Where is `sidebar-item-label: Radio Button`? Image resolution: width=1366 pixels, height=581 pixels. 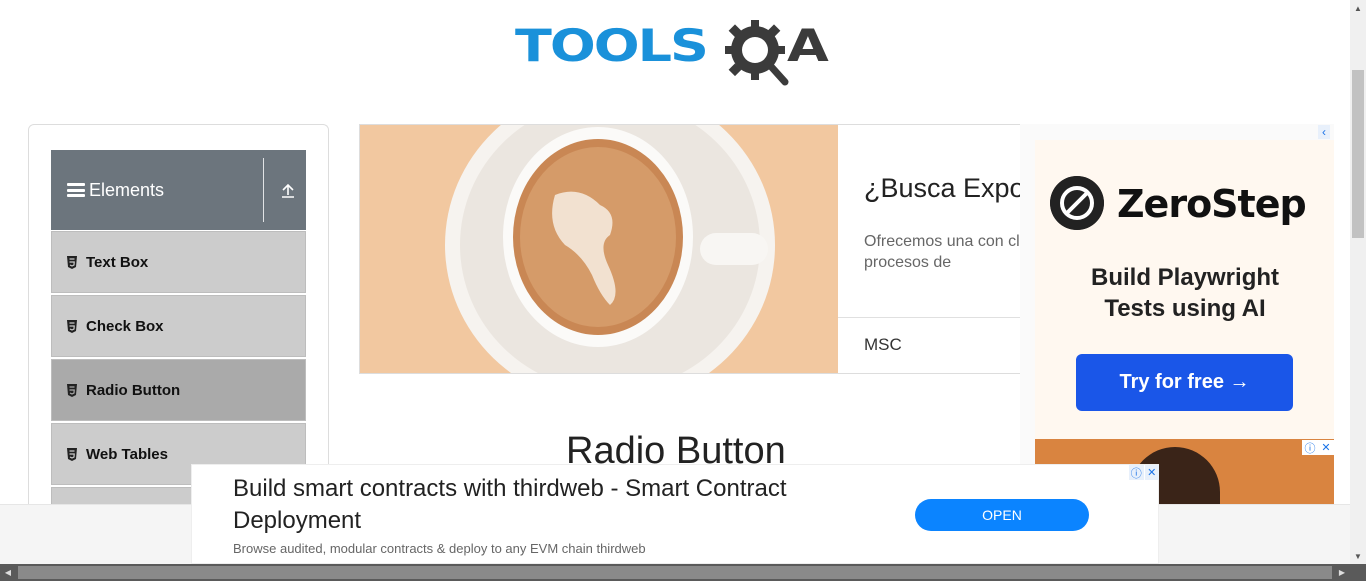 sidebar-item-label: Radio Button is located at coordinates (133, 390).